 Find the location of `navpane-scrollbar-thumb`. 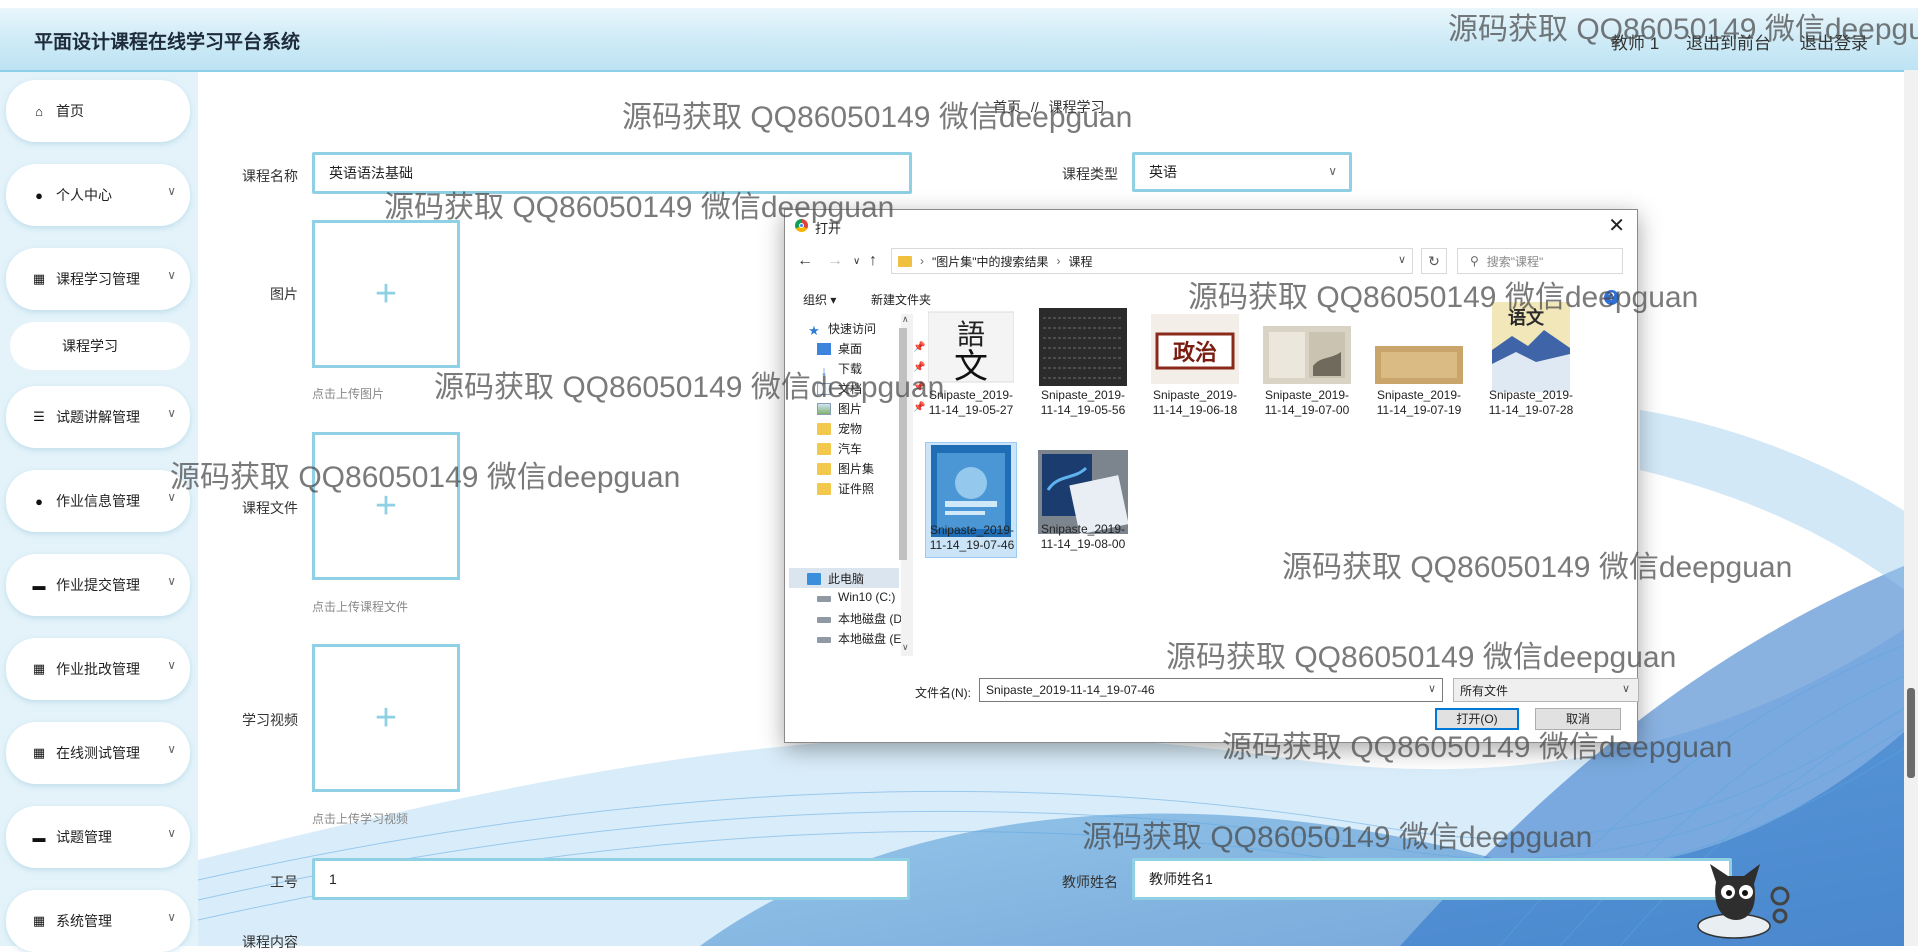

navpane-scrollbar-thumb is located at coordinates (903, 444).